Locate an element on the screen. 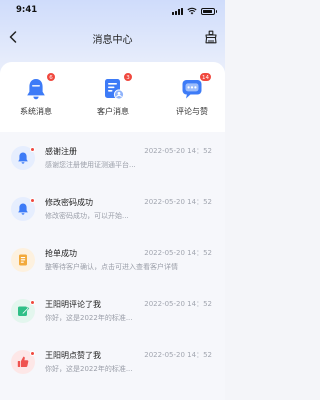 This screenshot has width=320, height=400. customer-card-icon is located at coordinates (115, 89).